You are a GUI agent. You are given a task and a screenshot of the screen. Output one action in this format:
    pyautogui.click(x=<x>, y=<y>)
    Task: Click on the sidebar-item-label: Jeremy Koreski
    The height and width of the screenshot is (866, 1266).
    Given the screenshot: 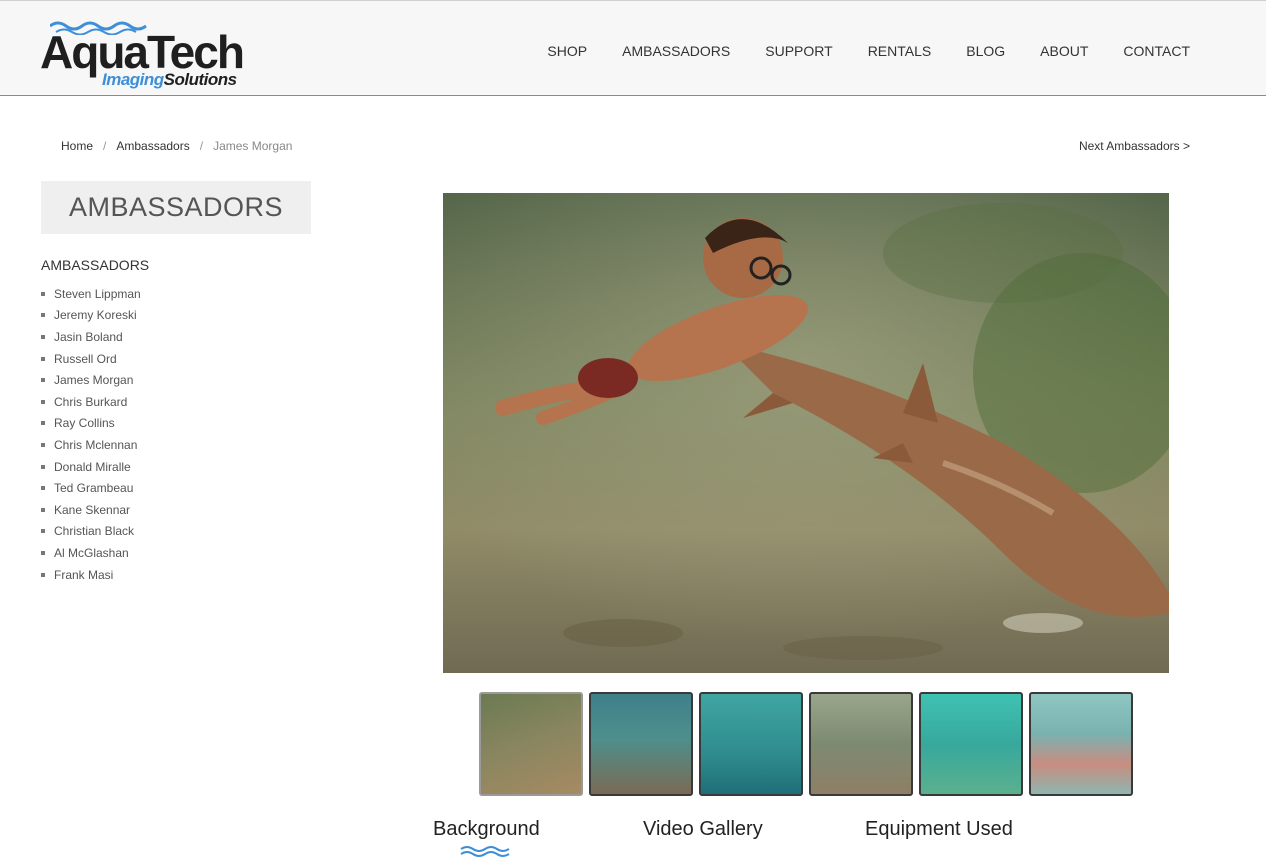 What is the action you would take?
    pyautogui.click(x=95, y=315)
    